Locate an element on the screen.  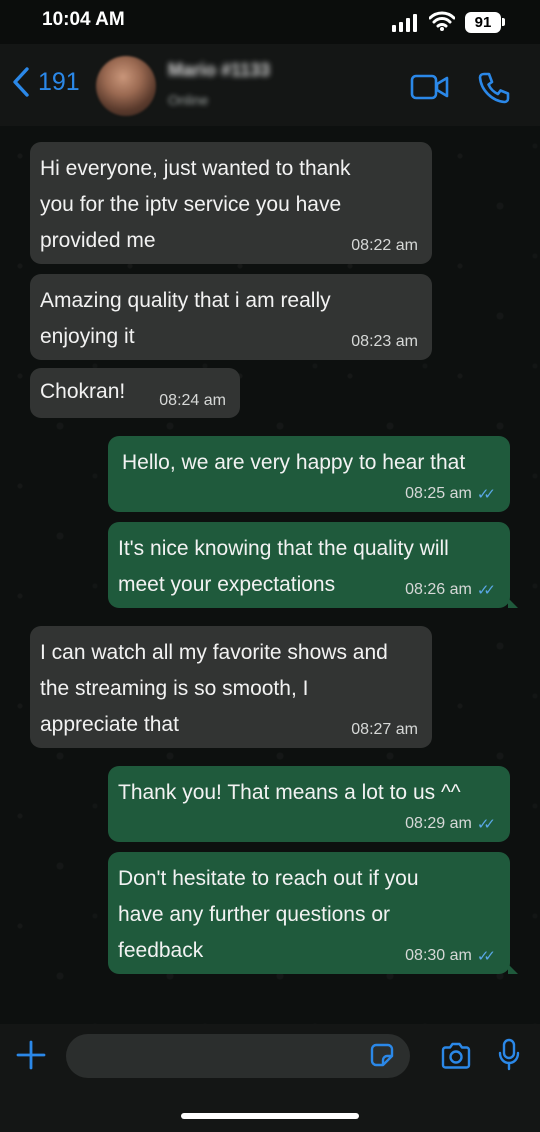
contact-avatar is located at coordinates (126, 86).